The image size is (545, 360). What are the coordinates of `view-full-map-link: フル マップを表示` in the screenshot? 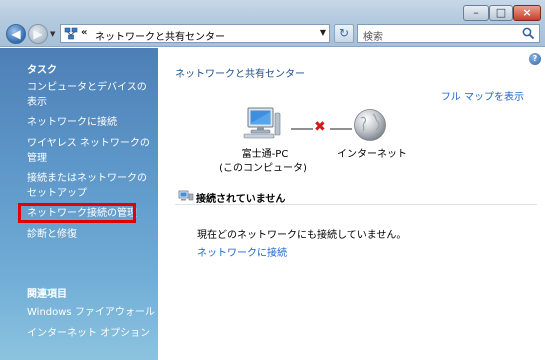 It's located at (482, 95).